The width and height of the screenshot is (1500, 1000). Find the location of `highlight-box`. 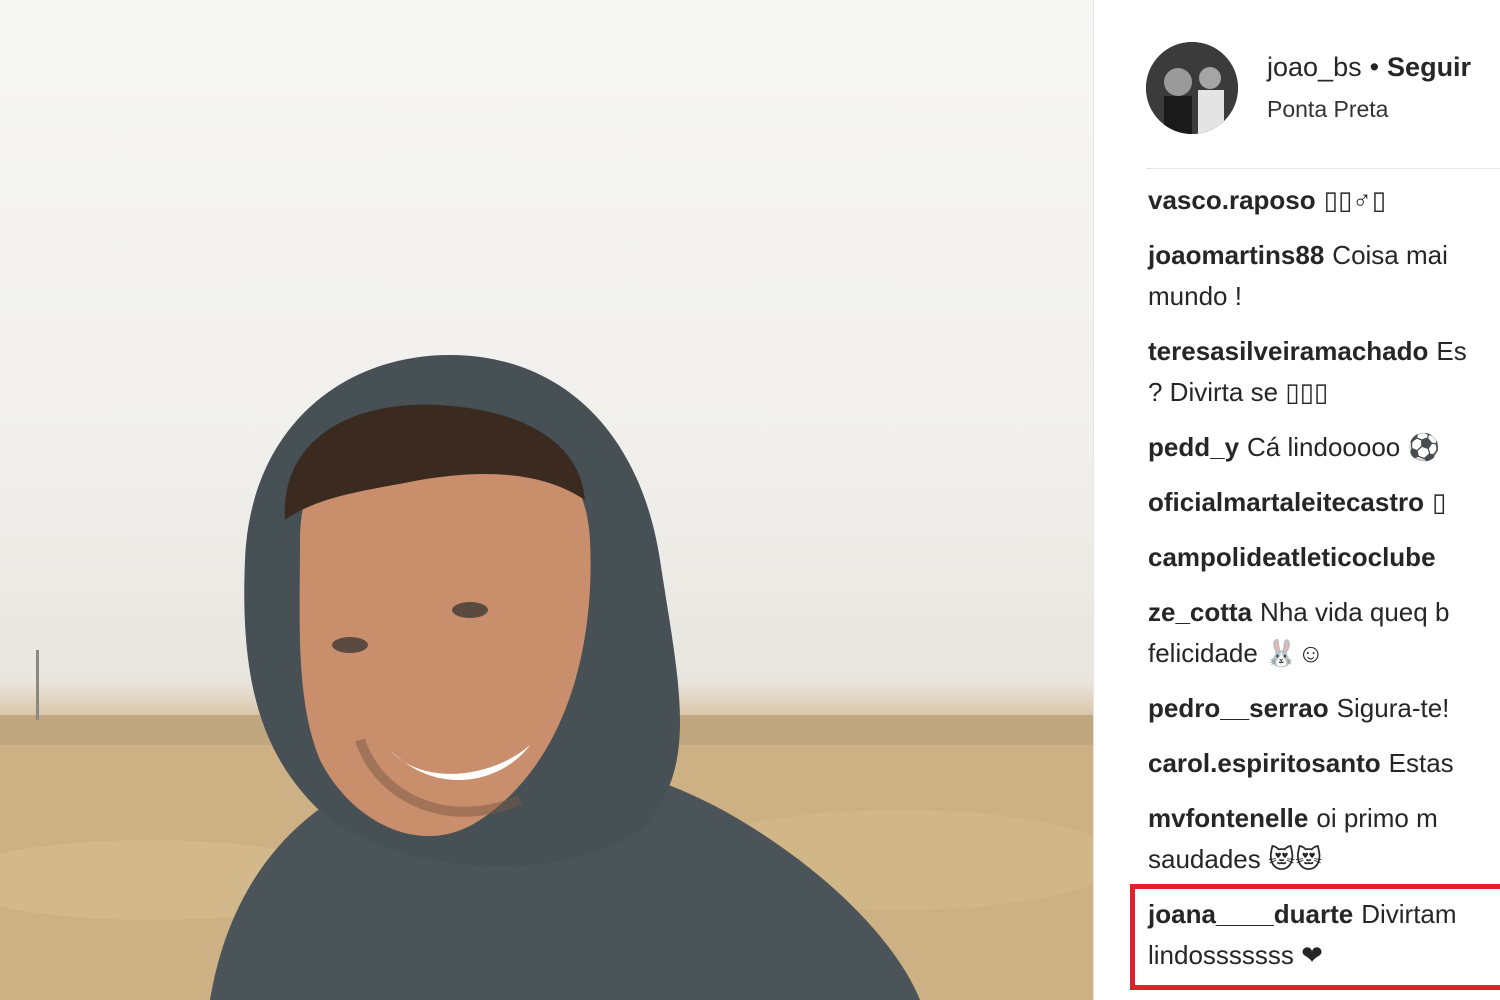

highlight-box is located at coordinates (1315, 937).